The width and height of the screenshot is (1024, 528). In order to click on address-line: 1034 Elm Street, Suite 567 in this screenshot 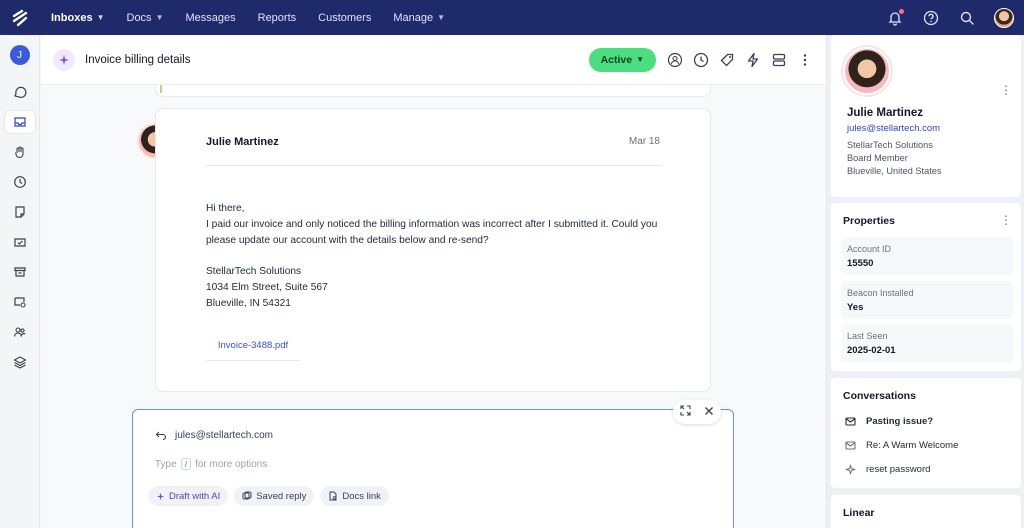, I will do `click(267, 287)`.